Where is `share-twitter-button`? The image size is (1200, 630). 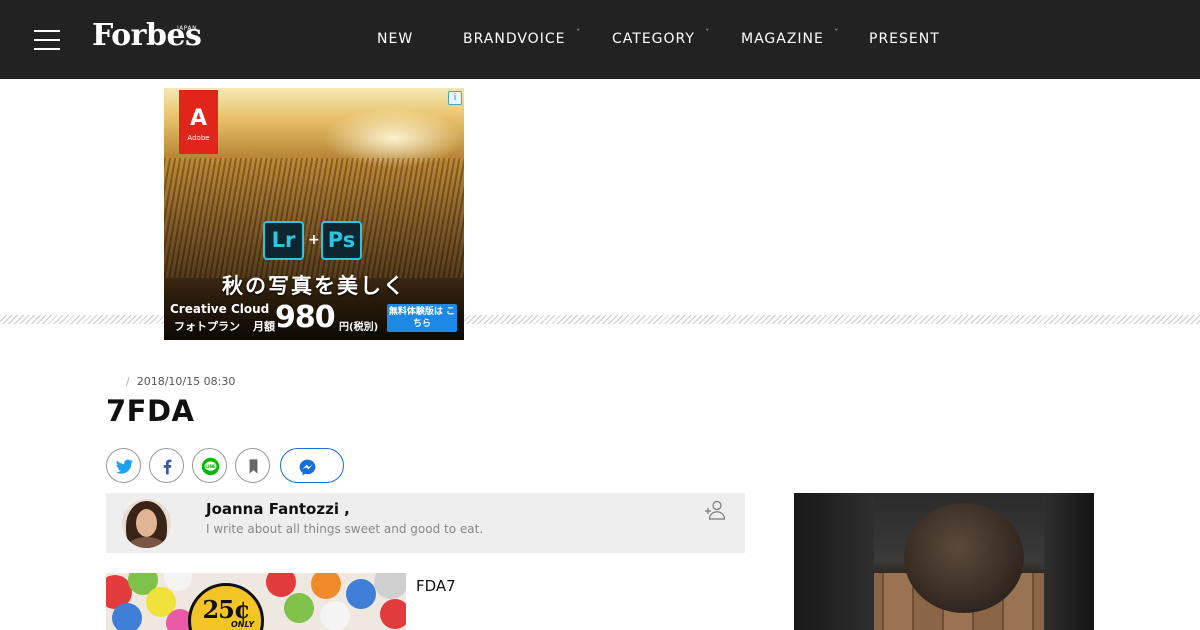
share-twitter-button is located at coordinates (123, 465).